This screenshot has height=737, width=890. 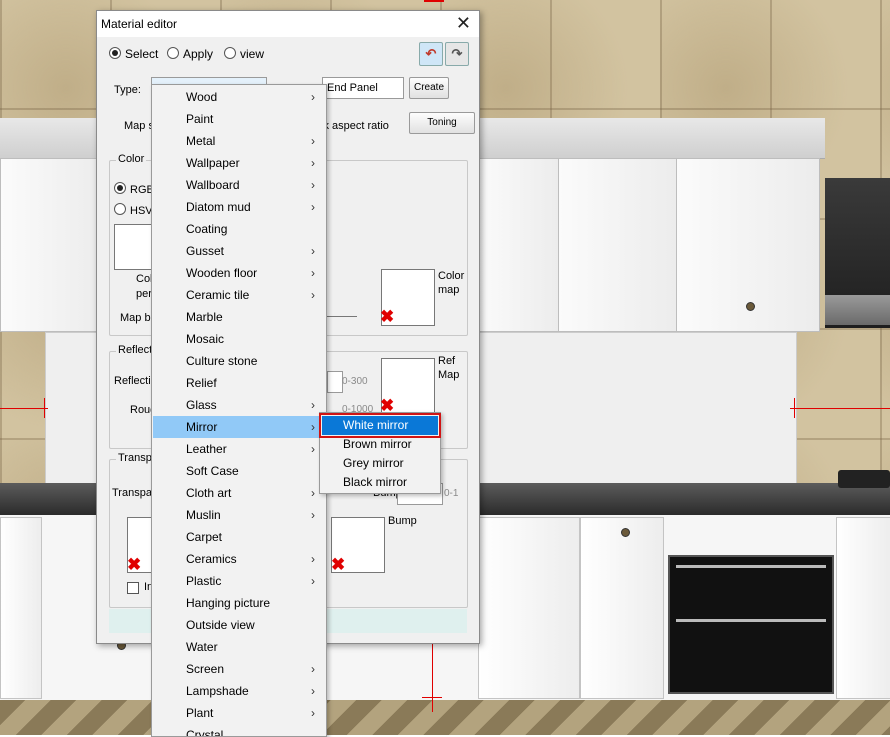 I want to click on menu-item-culture-stone: Culture stone, so click(x=239, y=361).